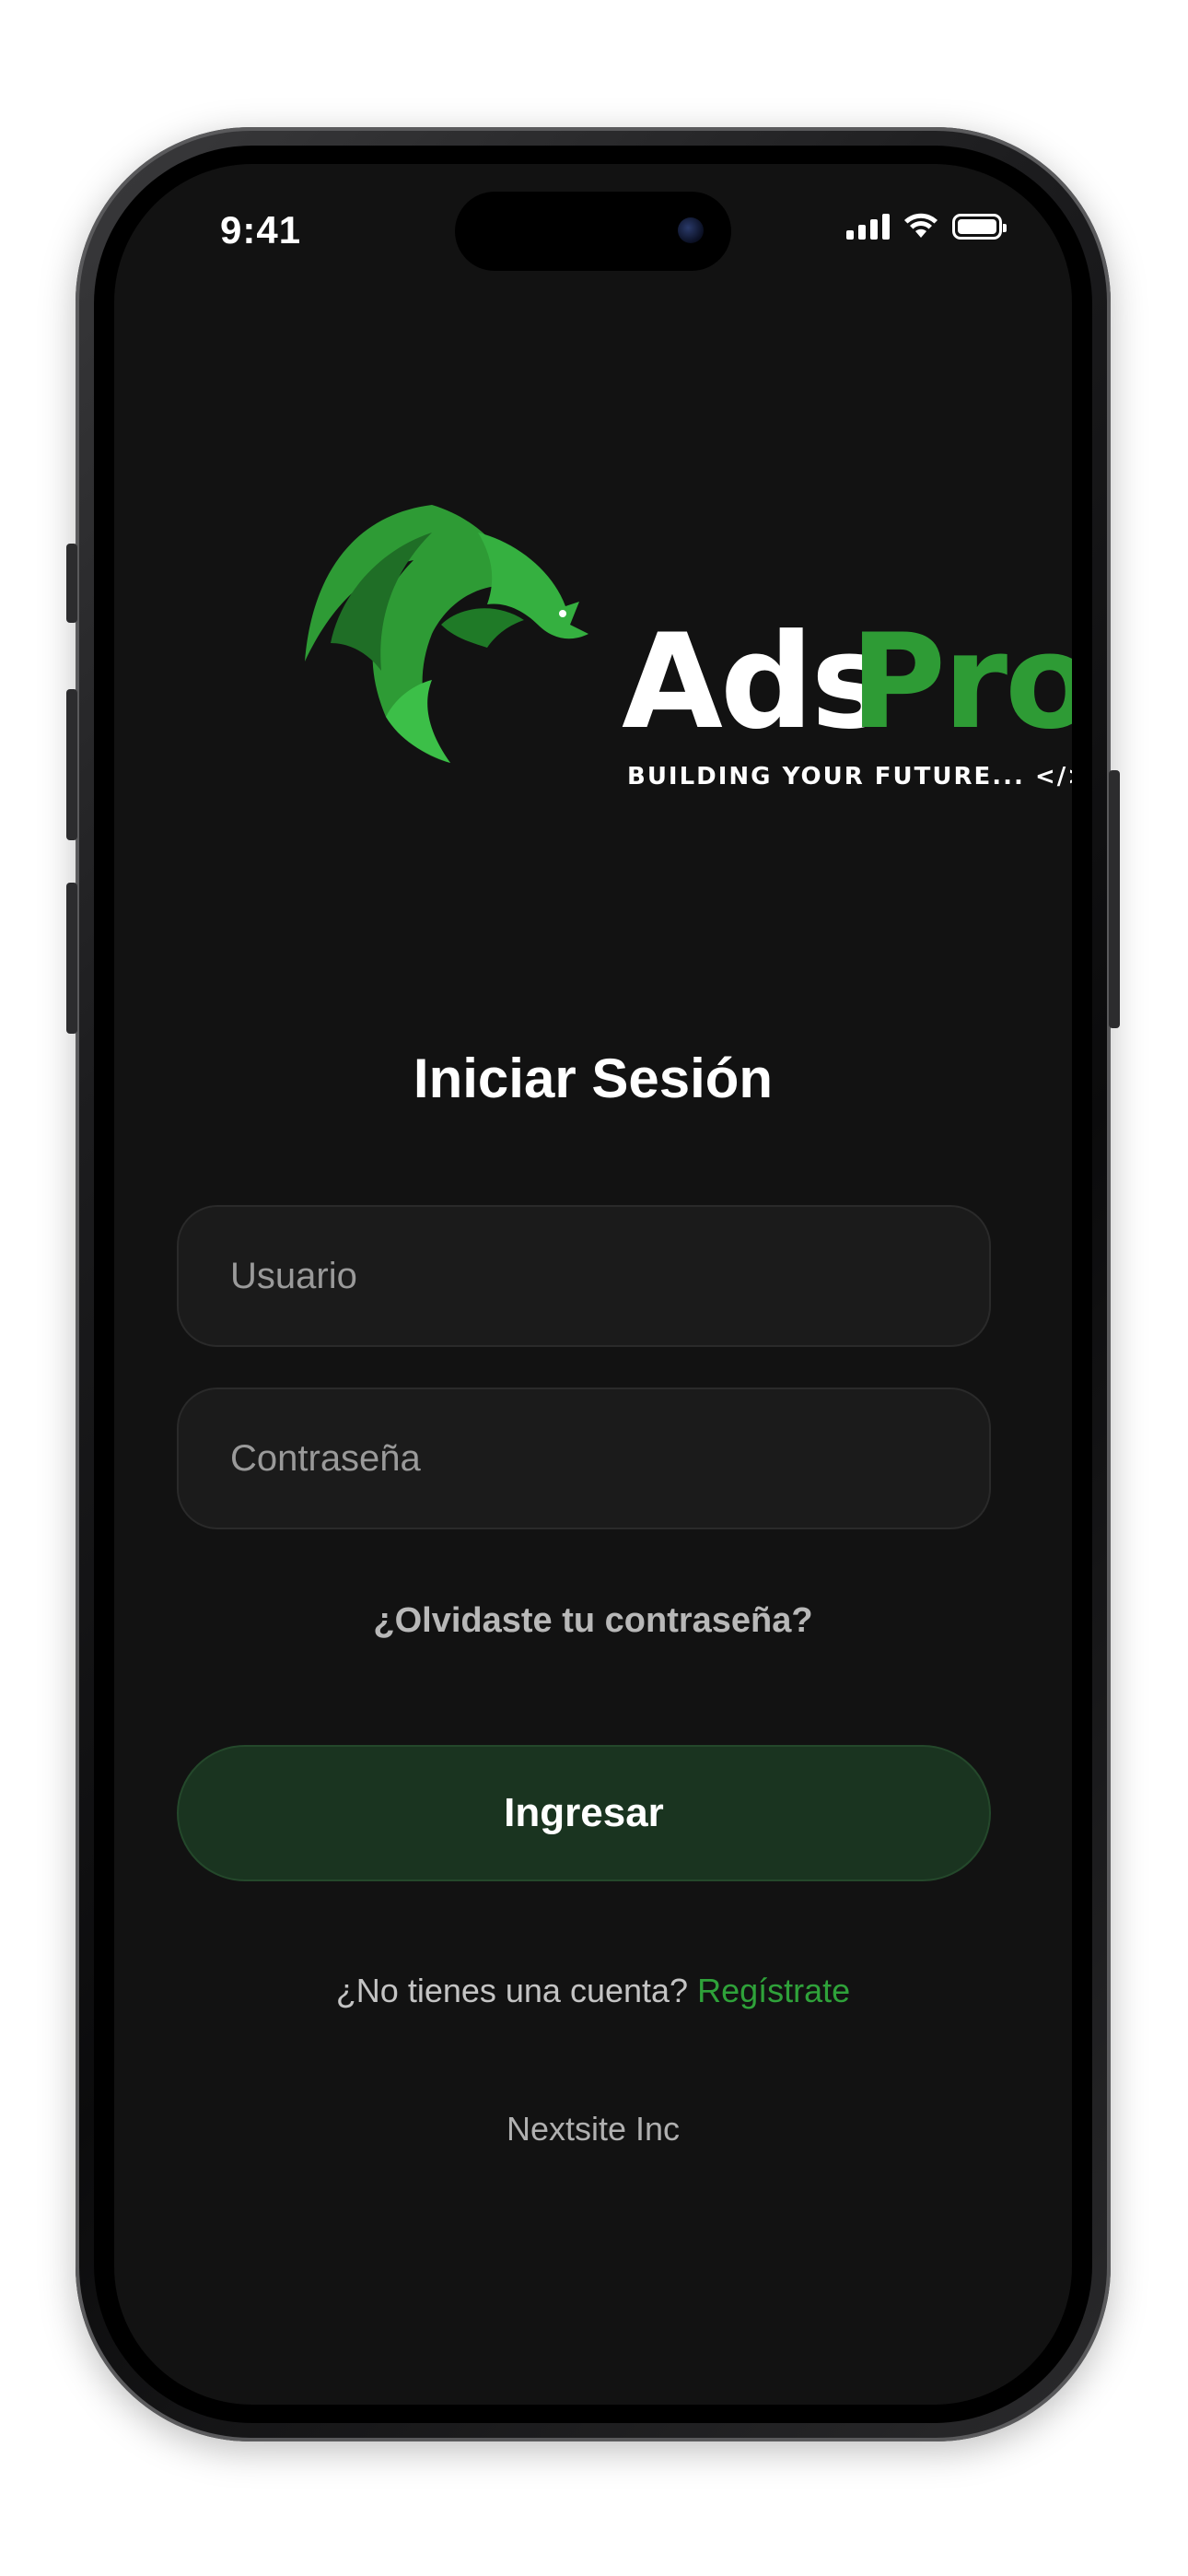 This screenshot has height=2576, width=1188. What do you see at coordinates (593, 1078) in the screenshot?
I see `login-title: Iniciar Sesión` at bounding box center [593, 1078].